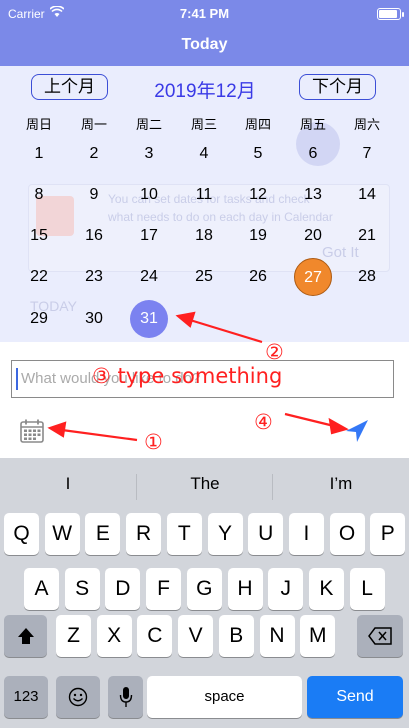  What do you see at coordinates (68, 484) in the screenshot?
I see `suggestion-1: I` at bounding box center [68, 484].